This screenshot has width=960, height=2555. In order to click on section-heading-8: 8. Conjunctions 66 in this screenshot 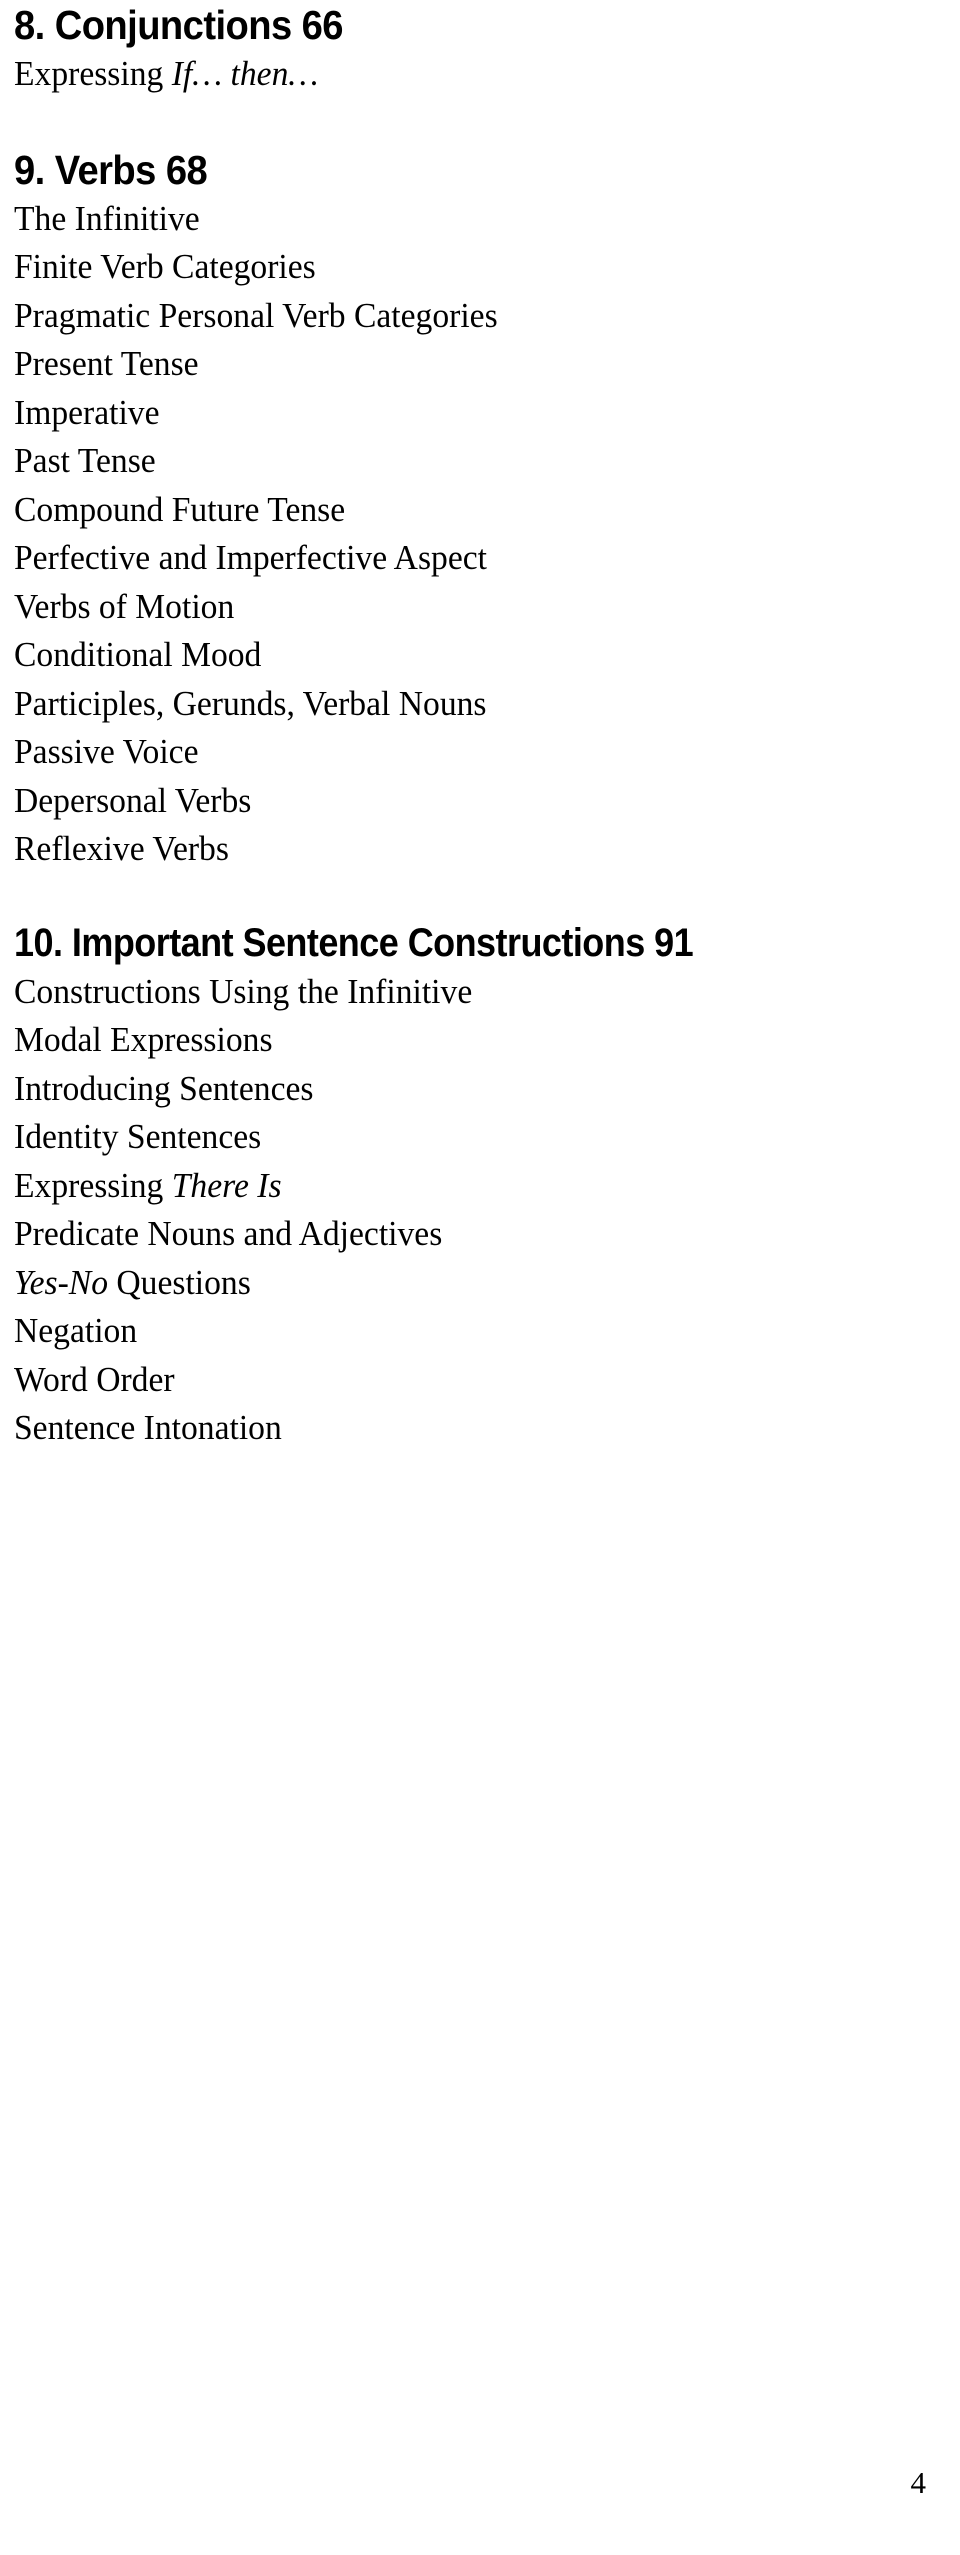, I will do `click(179, 25)`.